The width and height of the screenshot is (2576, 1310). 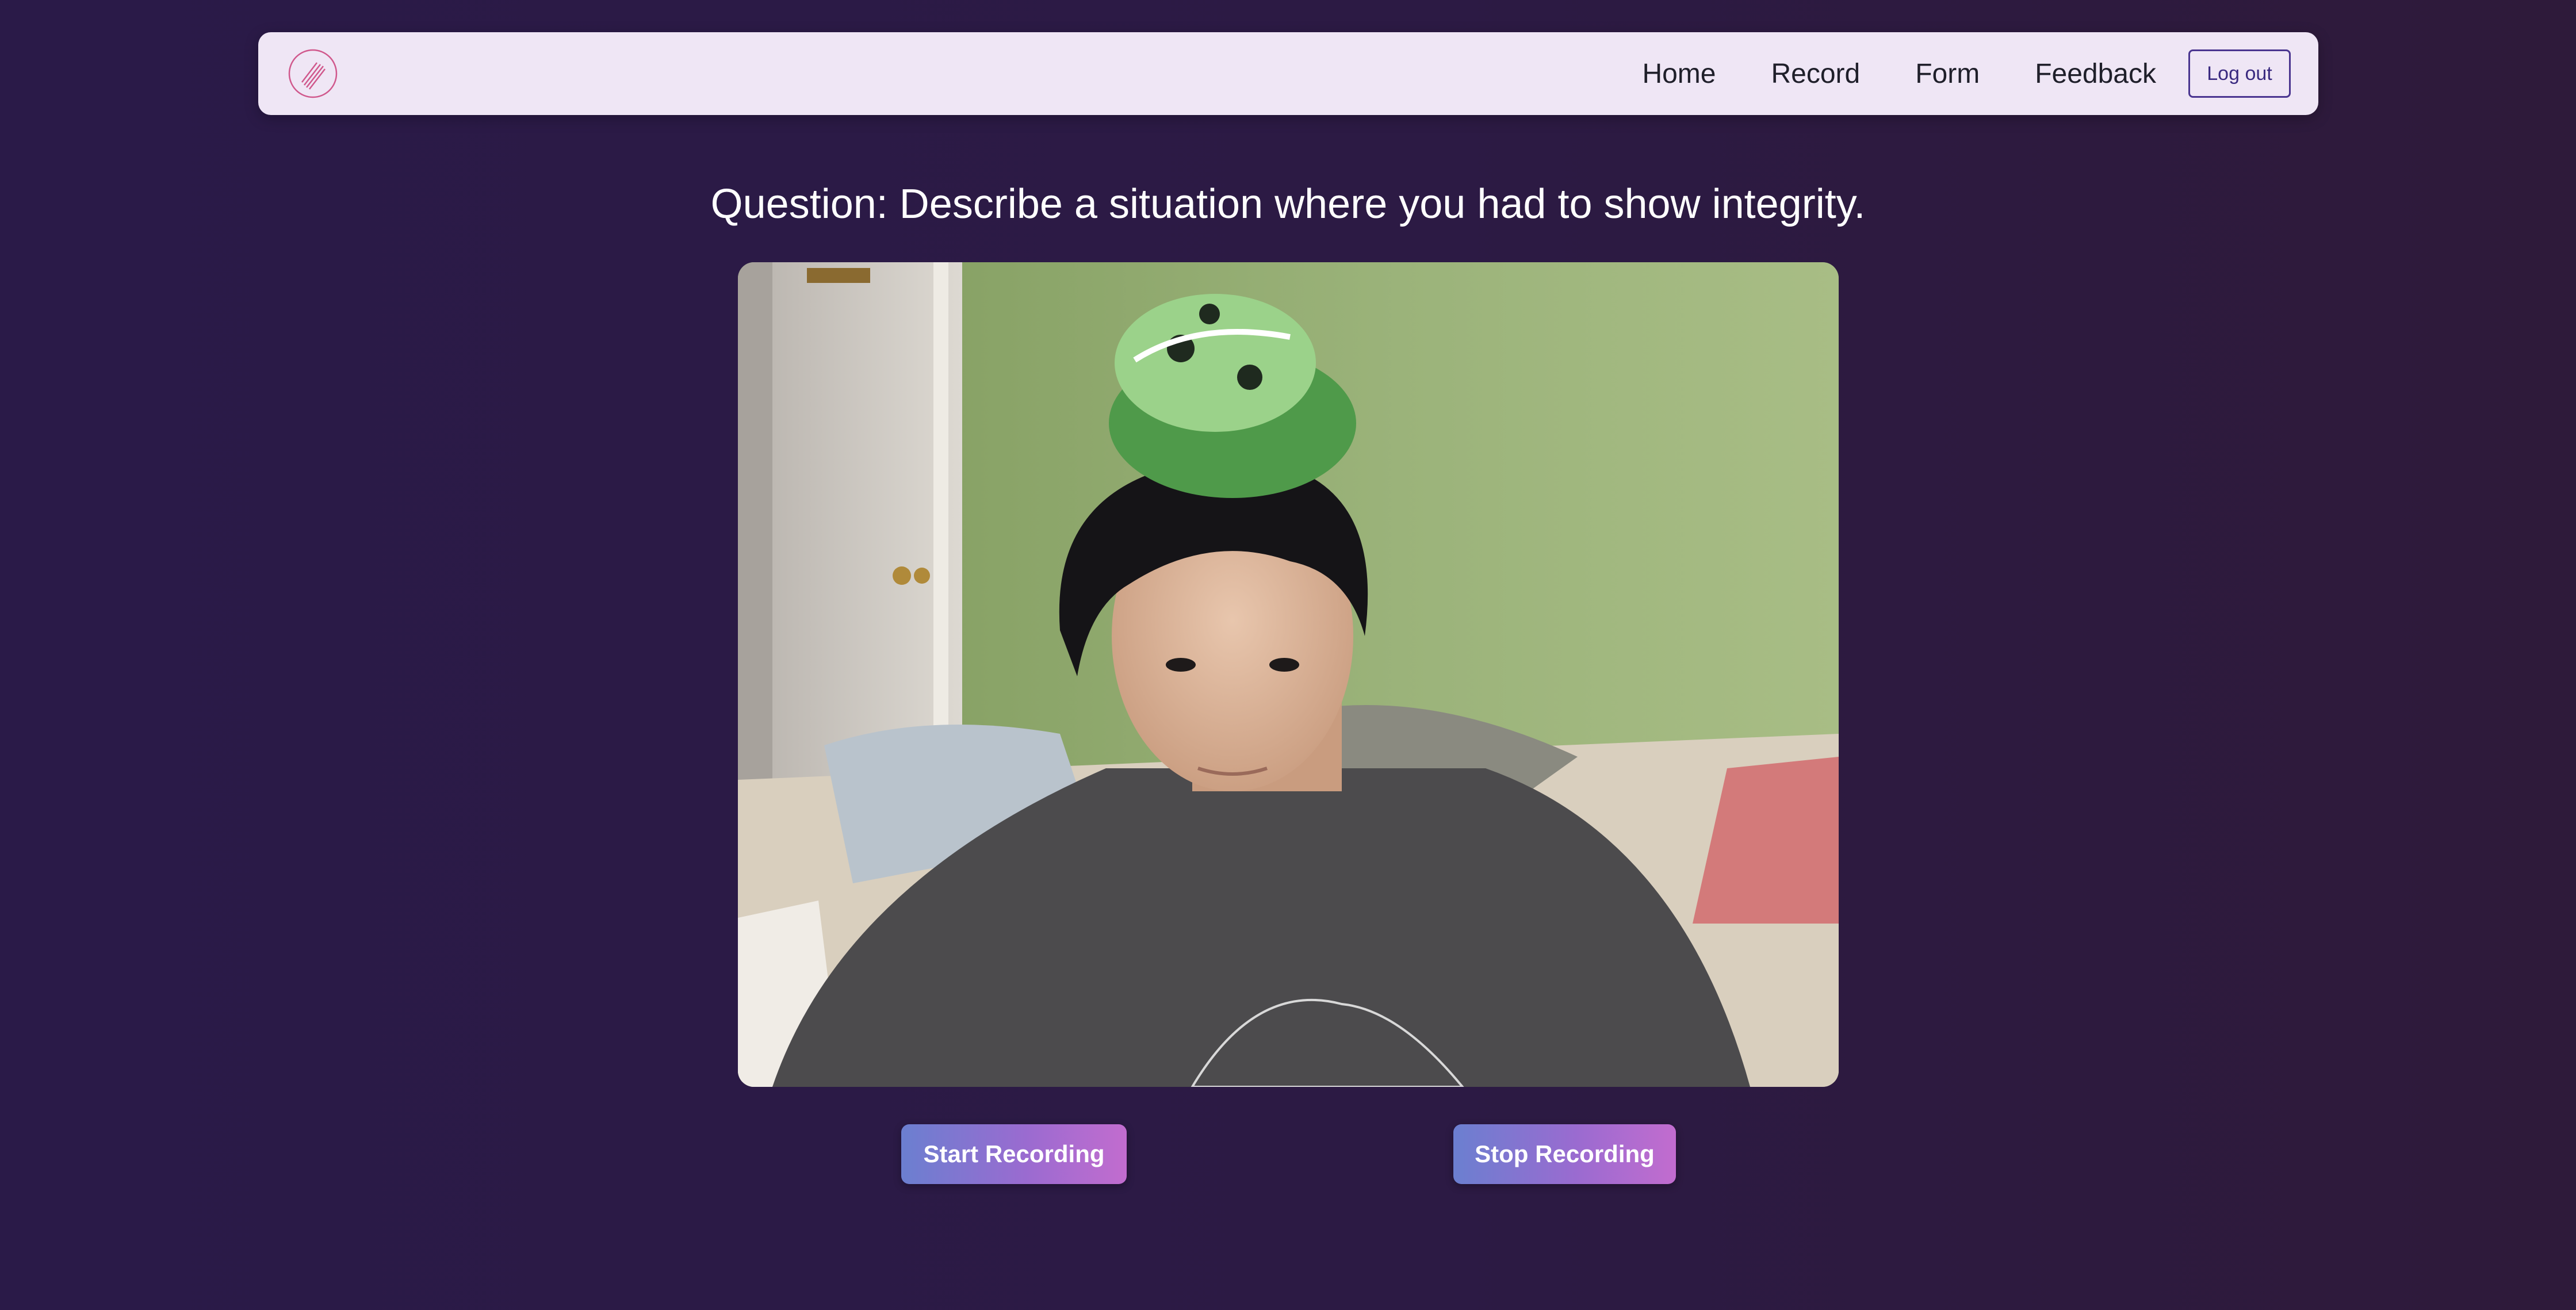 I want to click on logout-button: Log out, so click(x=2239, y=73).